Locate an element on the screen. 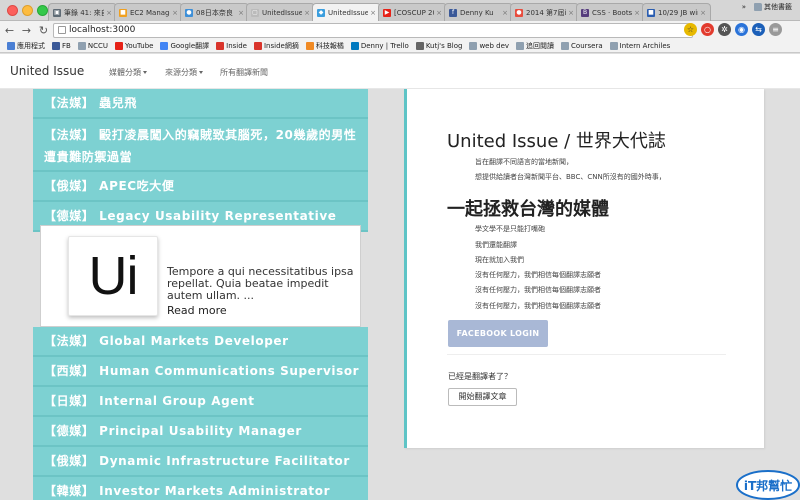 This screenshot has width=800, height=500. join-text-line: 學文學不是只能打嘴砲 is located at coordinates (510, 229).